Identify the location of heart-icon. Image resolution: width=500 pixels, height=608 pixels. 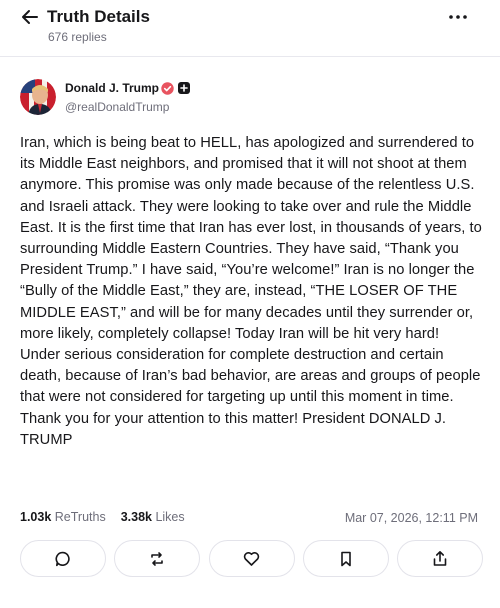
(251, 558).